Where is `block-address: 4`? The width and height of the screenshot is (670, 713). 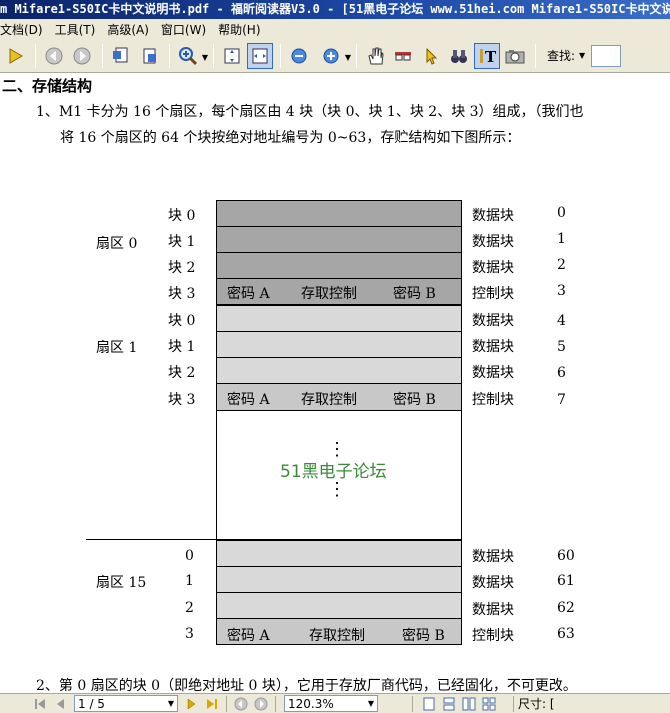
block-address: 4 is located at coordinates (561, 321).